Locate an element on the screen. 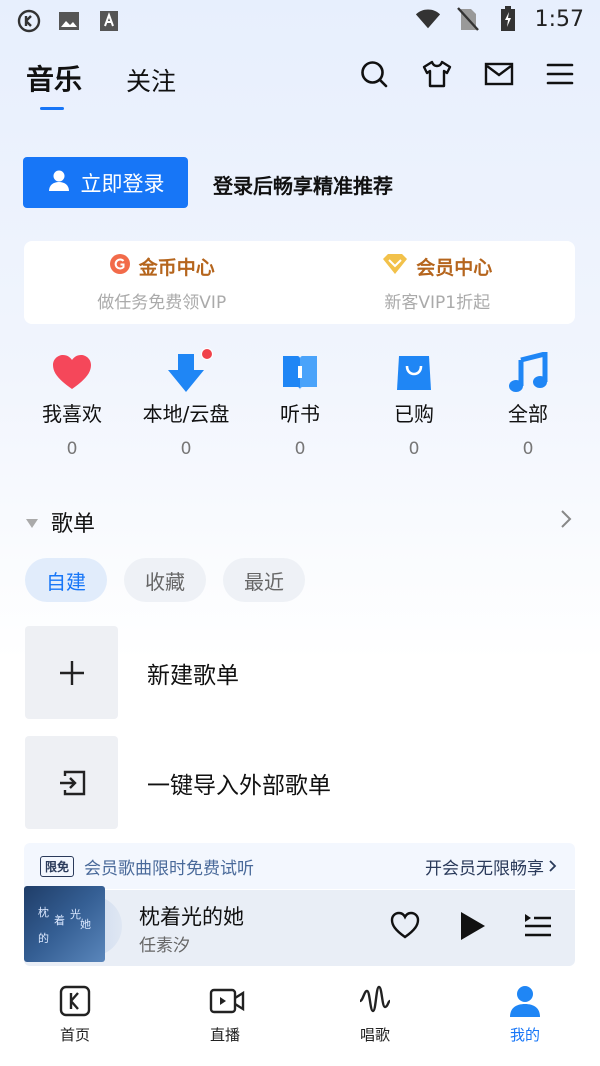 The width and height of the screenshot is (600, 1066). entry-local-cloud: 本地/云盘 0 is located at coordinates (186, 403).